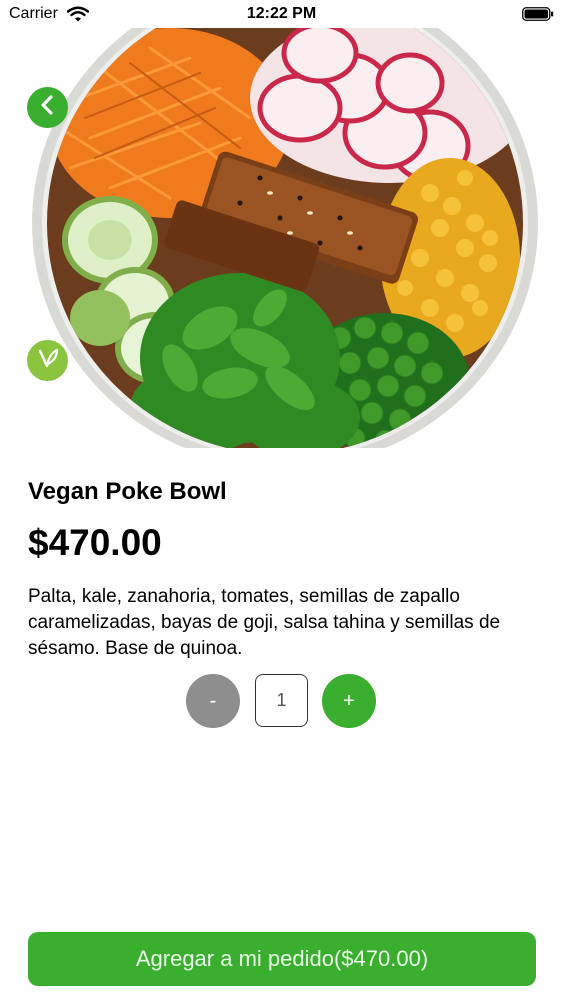  Describe the element at coordinates (127, 491) in the screenshot. I see `product-title: Vegan Poke Bowl` at that location.